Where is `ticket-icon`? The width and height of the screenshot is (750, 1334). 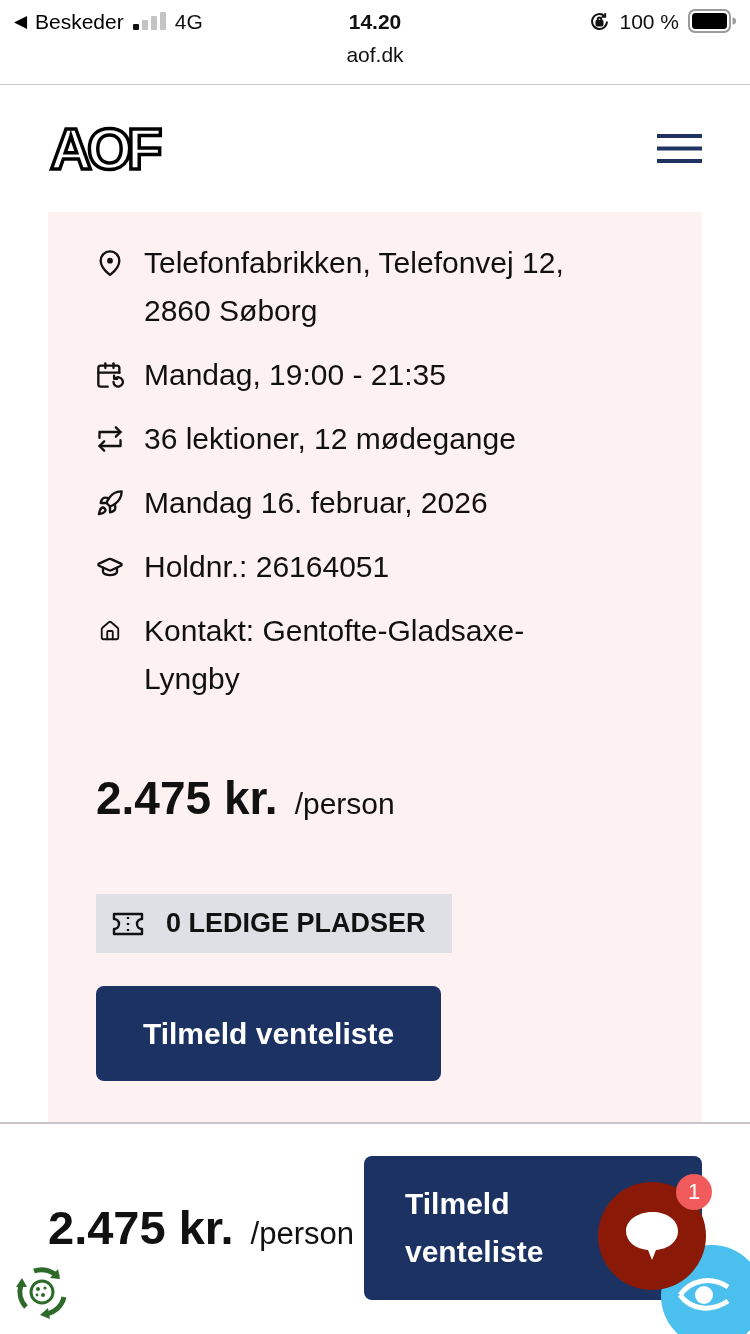
ticket-icon is located at coordinates (128, 923).